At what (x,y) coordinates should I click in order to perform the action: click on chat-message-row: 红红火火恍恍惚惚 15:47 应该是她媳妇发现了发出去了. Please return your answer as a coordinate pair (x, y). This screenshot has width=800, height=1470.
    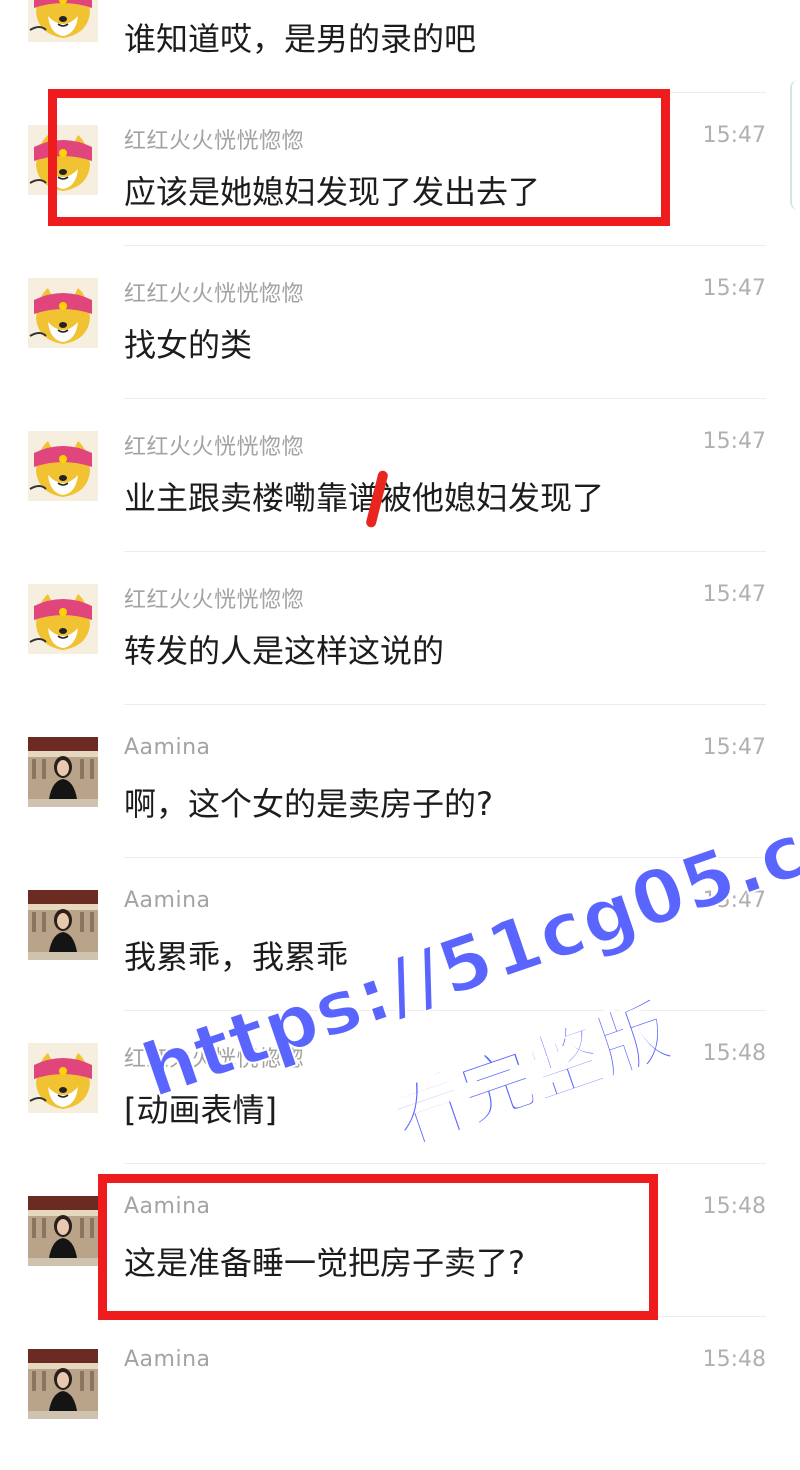
    Looking at the image, I should click on (400, 169).